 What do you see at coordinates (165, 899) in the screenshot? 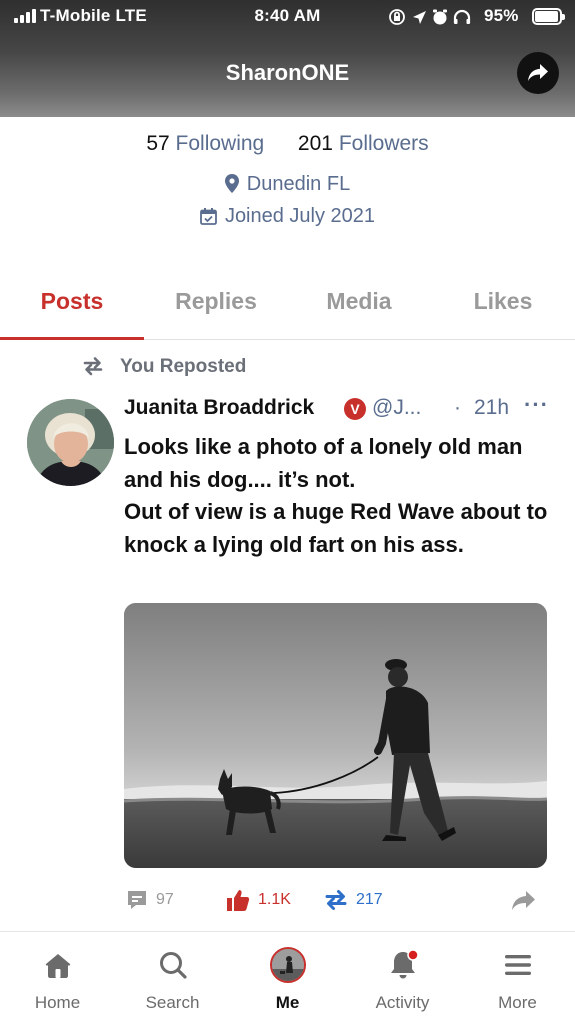
I see `comment-count: 97` at bounding box center [165, 899].